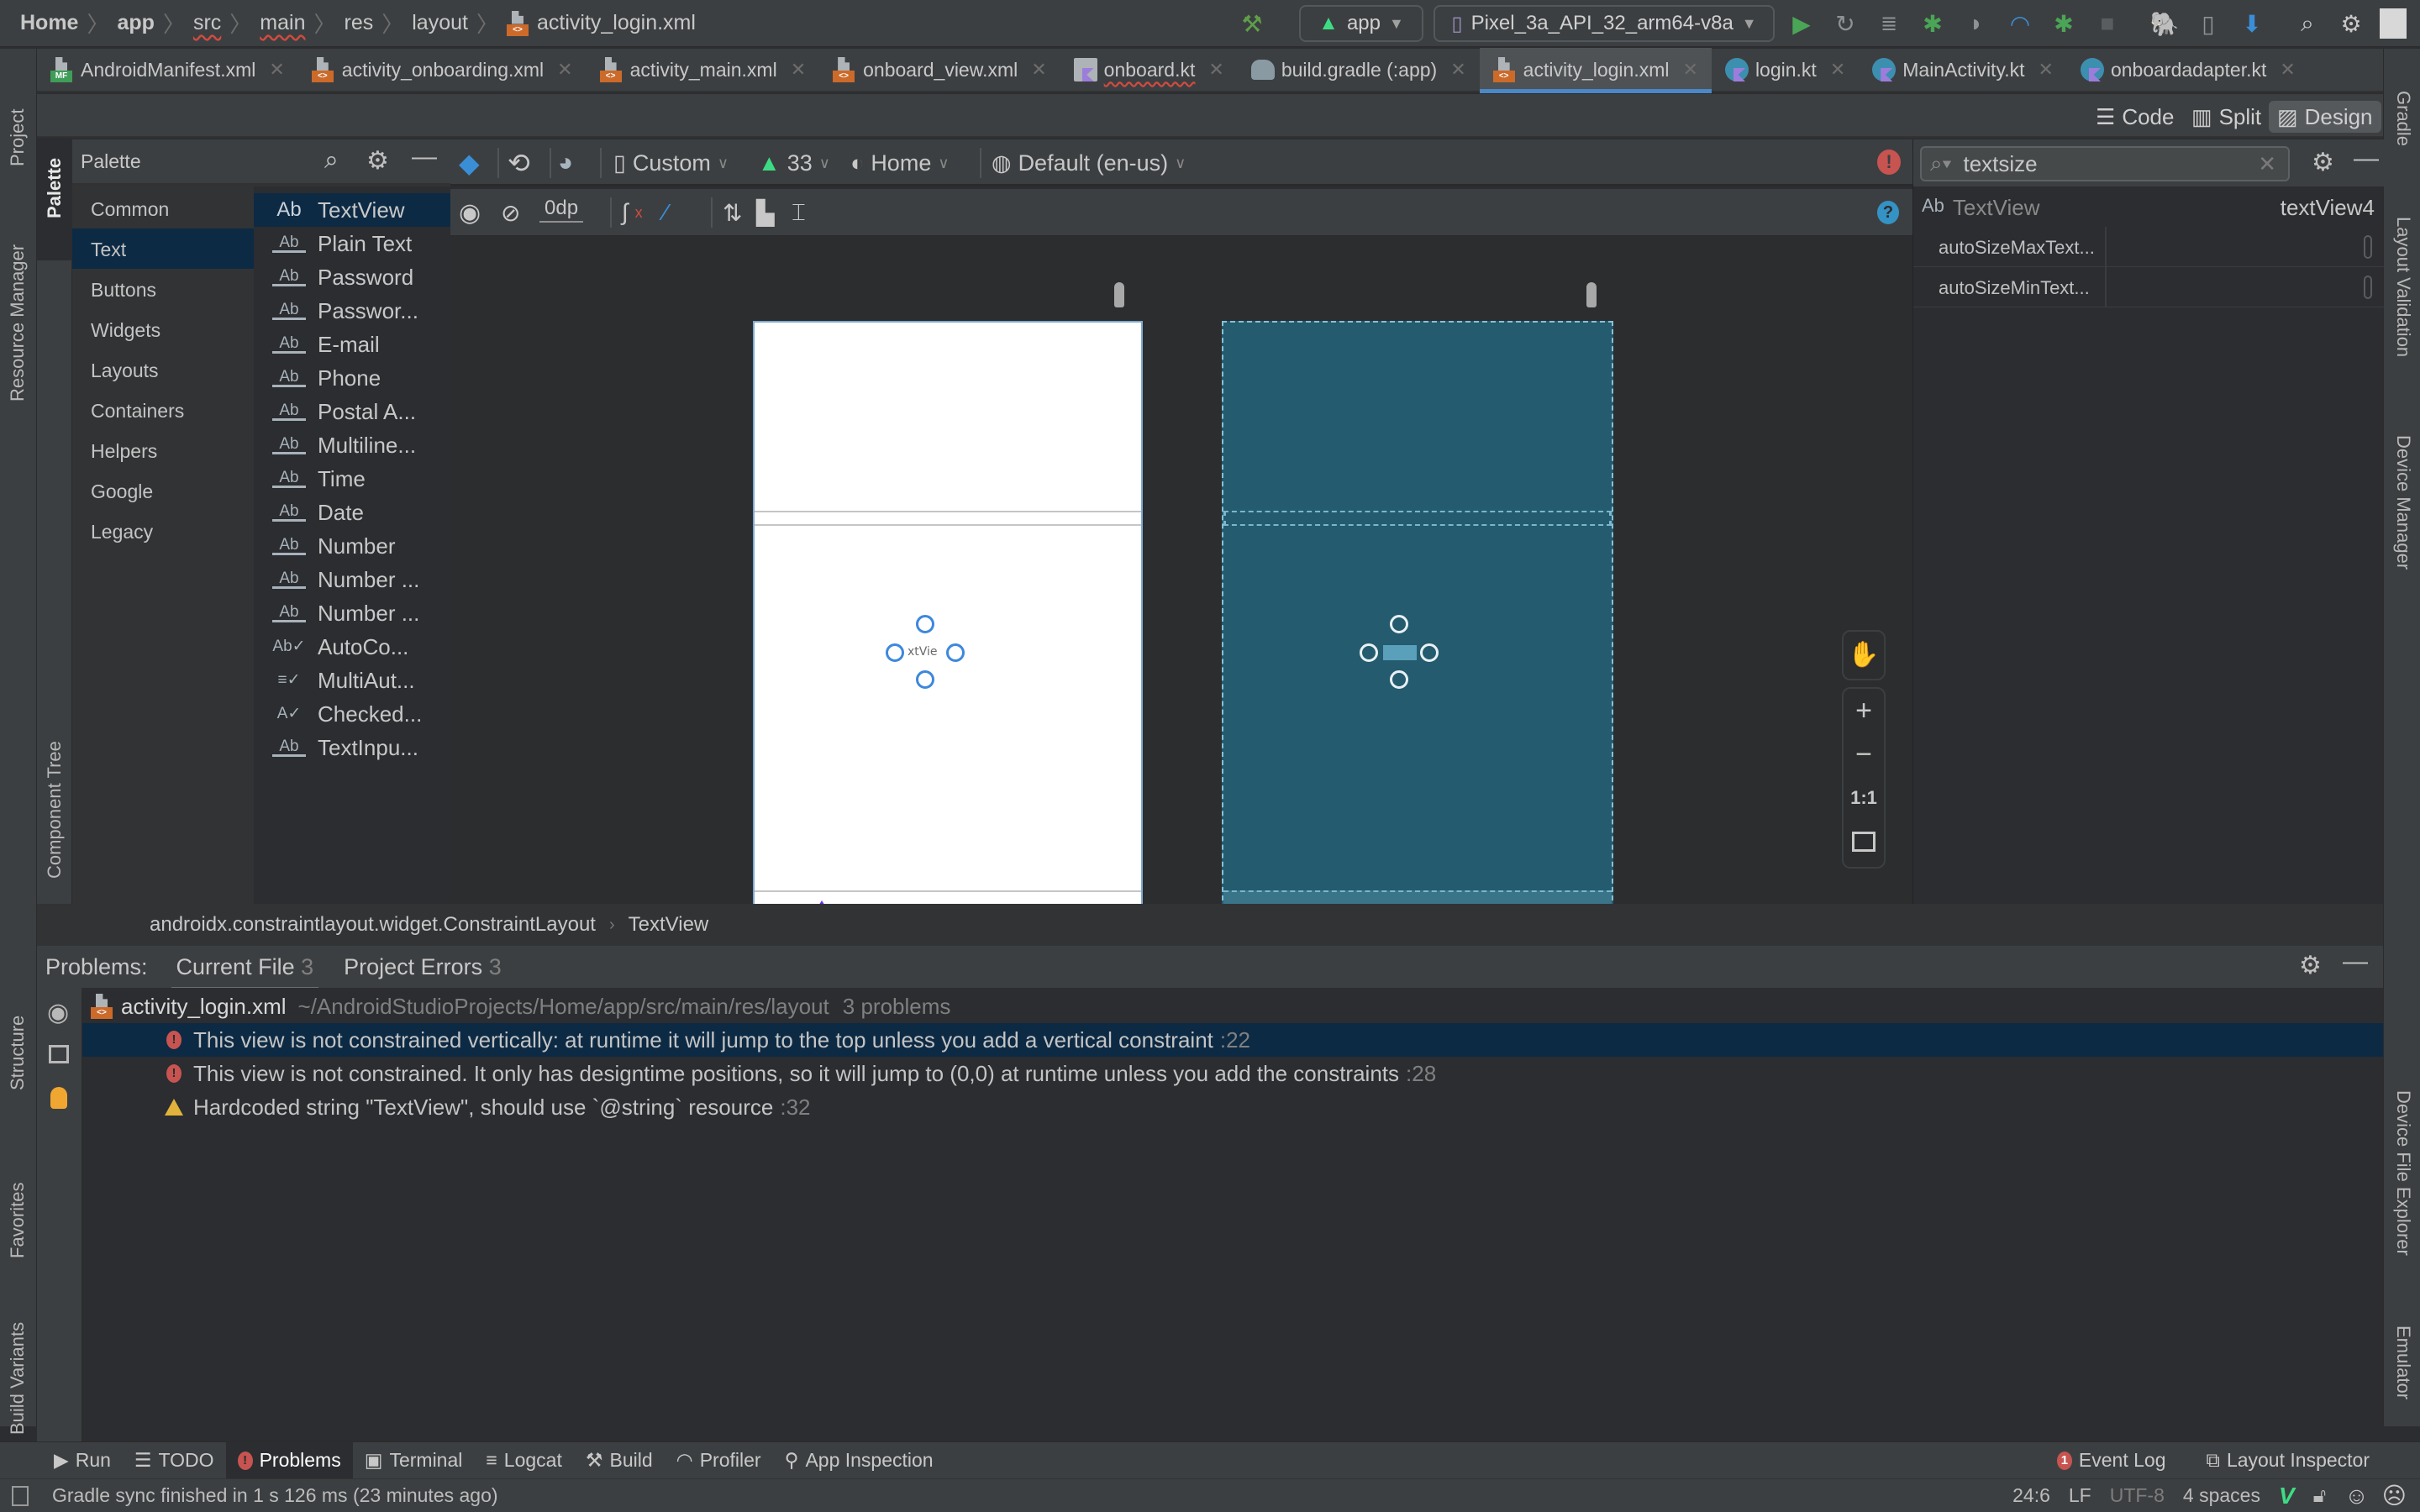 Image resolution: width=2420 pixels, height=1512 pixels. Describe the element at coordinates (122, 532) in the screenshot. I see `palette-category-legacy: Legacy` at that location.